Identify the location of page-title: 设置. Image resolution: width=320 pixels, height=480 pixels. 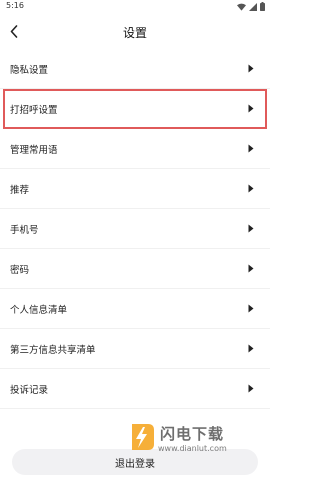
(134, 33).